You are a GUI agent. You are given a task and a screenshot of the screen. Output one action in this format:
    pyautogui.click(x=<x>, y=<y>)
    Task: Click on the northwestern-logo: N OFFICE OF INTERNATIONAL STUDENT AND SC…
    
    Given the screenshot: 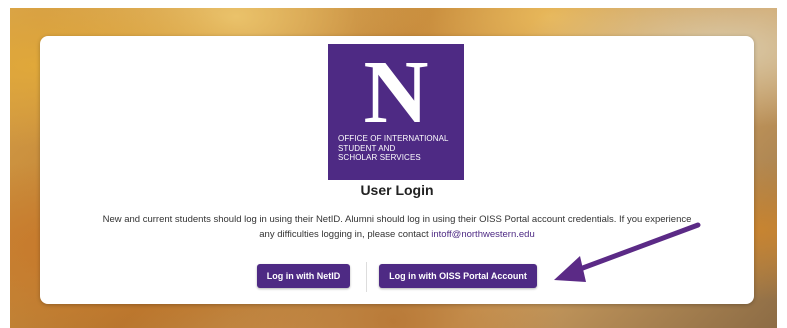 What is the action you would take?
    pyautogui.click(x=396, y=112)
    